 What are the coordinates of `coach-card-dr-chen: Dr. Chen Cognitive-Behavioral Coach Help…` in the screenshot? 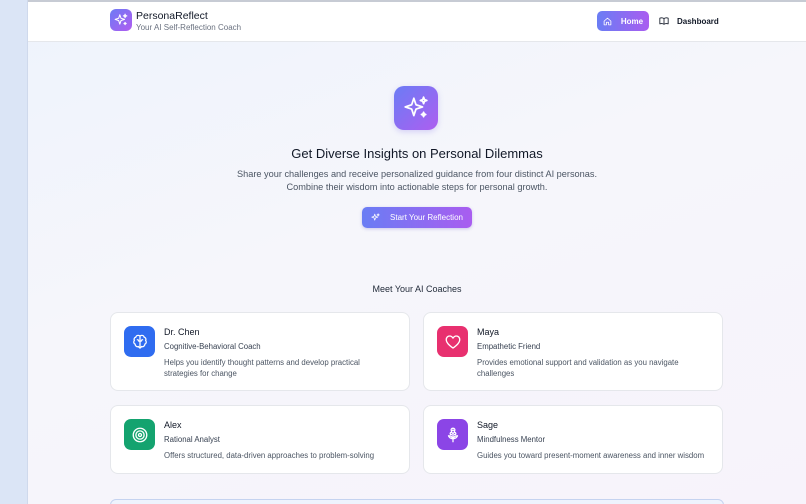 It's located at (260, 351).